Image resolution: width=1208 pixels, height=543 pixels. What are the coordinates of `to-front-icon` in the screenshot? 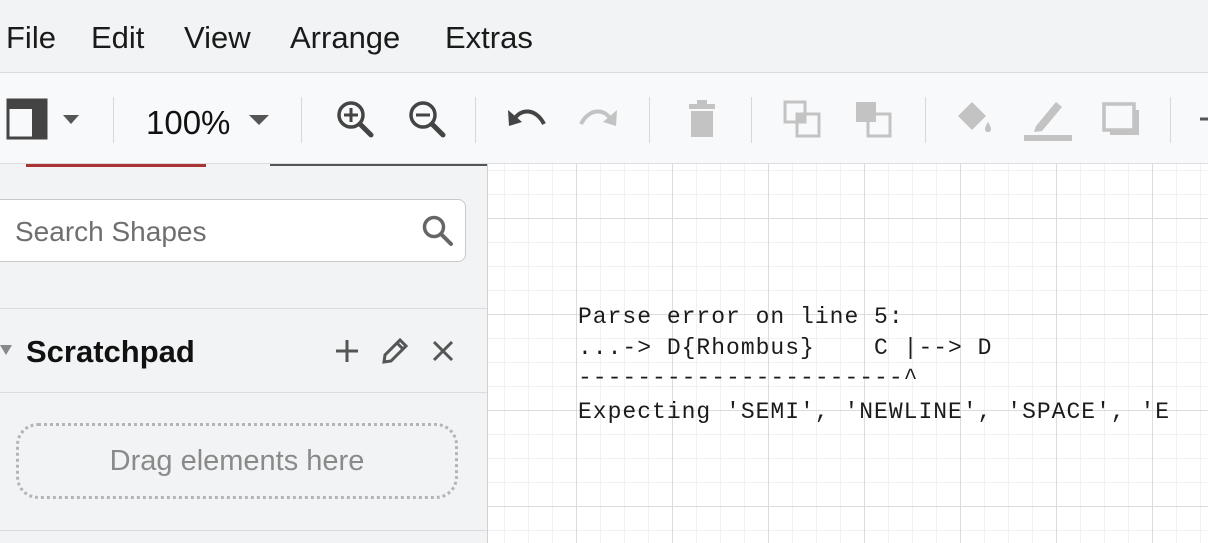 It's located at (802, 119).